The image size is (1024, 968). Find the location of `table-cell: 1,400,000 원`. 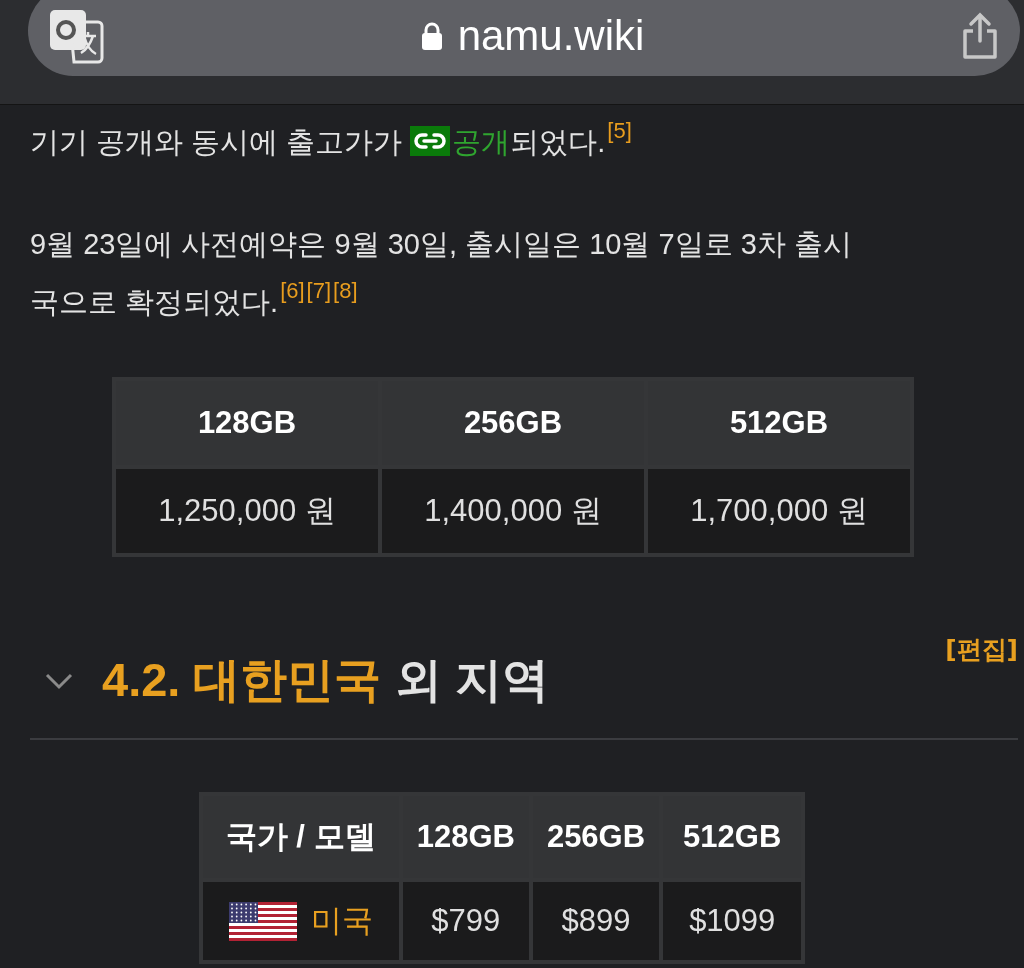

table-cell: 1,400,000 원 is located at coordinates (513, 511).